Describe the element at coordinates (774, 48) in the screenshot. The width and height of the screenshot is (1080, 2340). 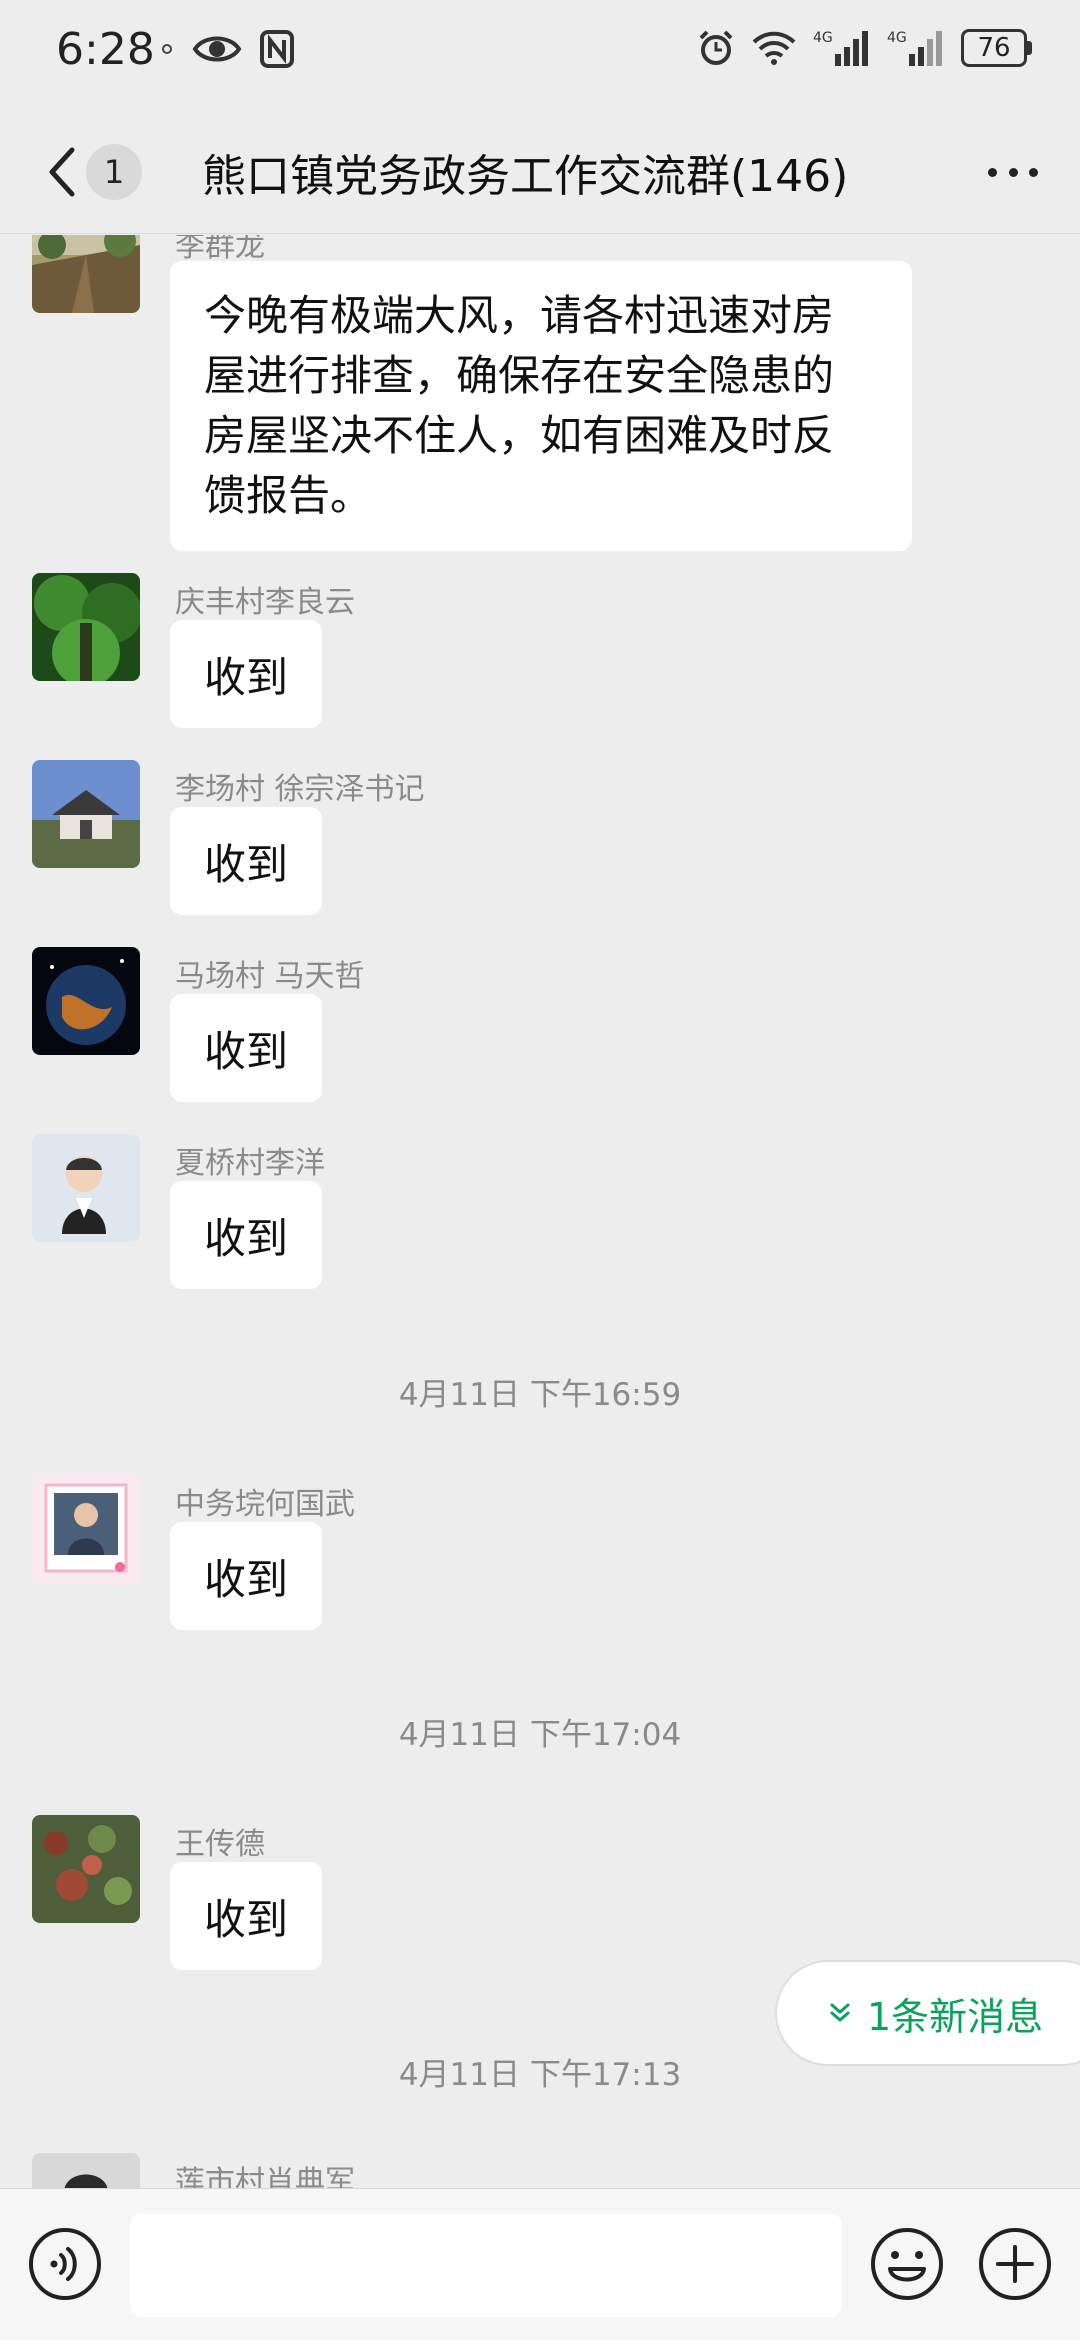
I see `wifi-icon` at that location.